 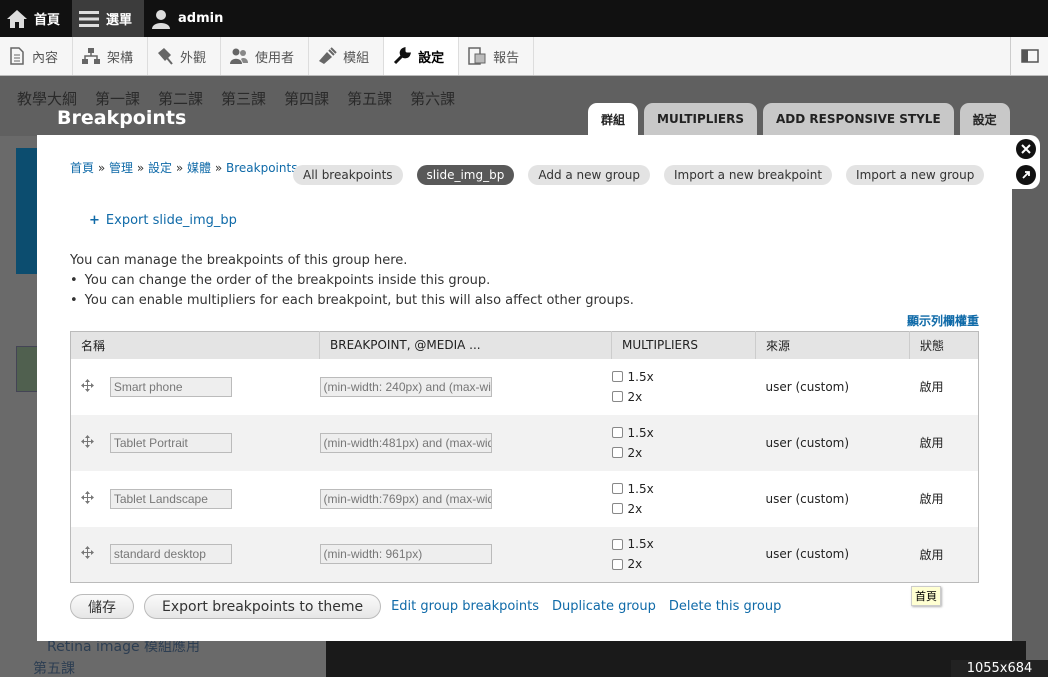 I want to click on pill-add-group: Add a new group, so click(x=589, y=175).